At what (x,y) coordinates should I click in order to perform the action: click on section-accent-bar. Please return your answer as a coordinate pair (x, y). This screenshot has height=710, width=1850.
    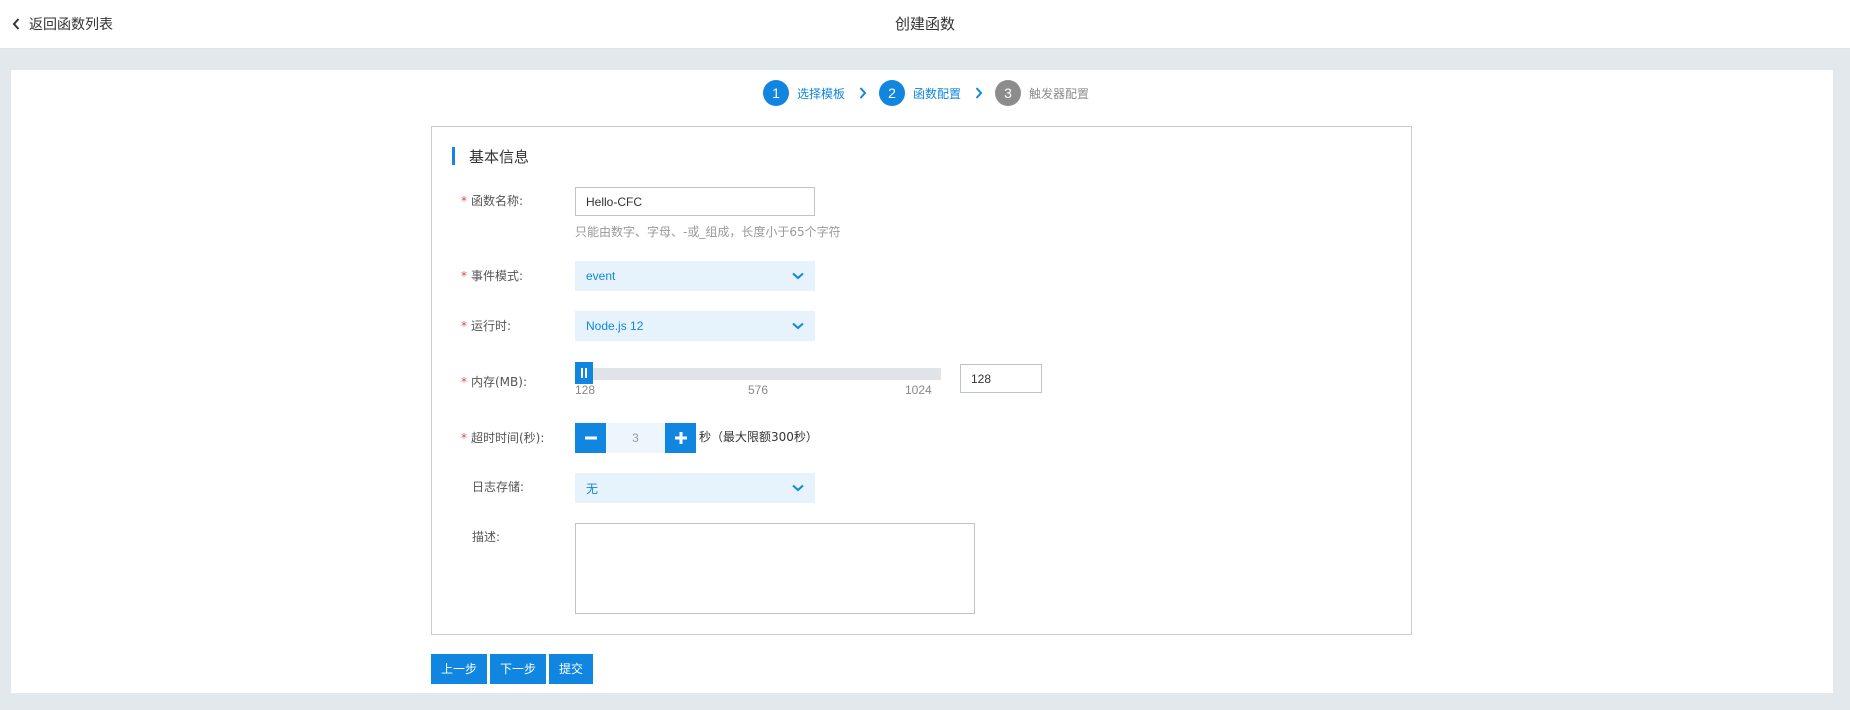
    Looking at the image, I should click on (453, 156).